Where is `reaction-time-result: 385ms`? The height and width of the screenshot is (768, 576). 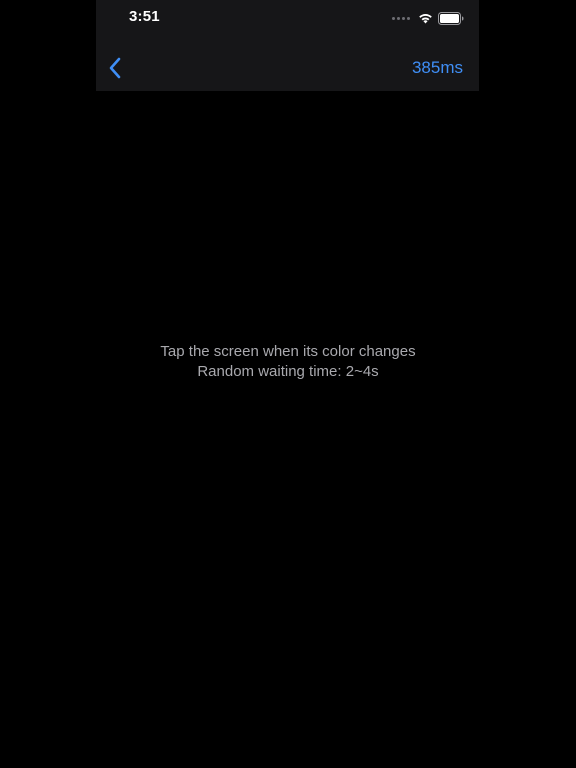 reaction-time-result: 385ms is located at coordinates (437, 67).